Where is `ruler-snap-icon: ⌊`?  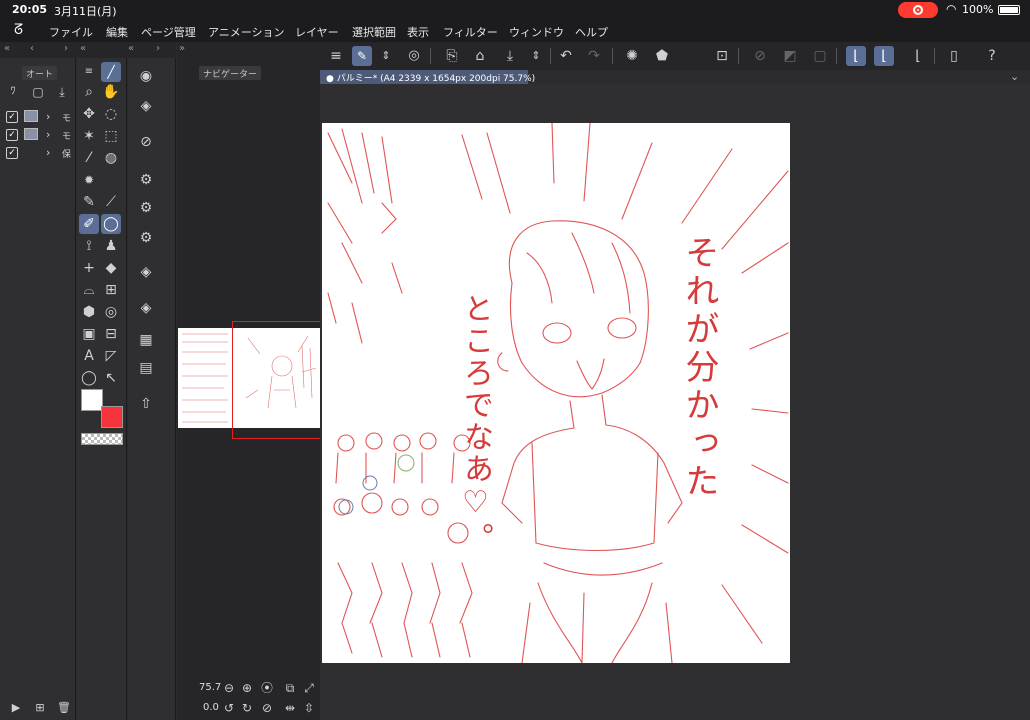 ruler-snap-icon: ⌊ is located at coordinates (856, 56).